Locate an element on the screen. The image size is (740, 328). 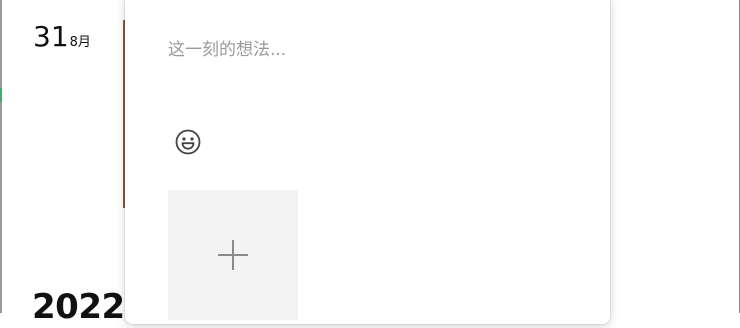
date-month: 8月 is located at coordinates (80, 42).